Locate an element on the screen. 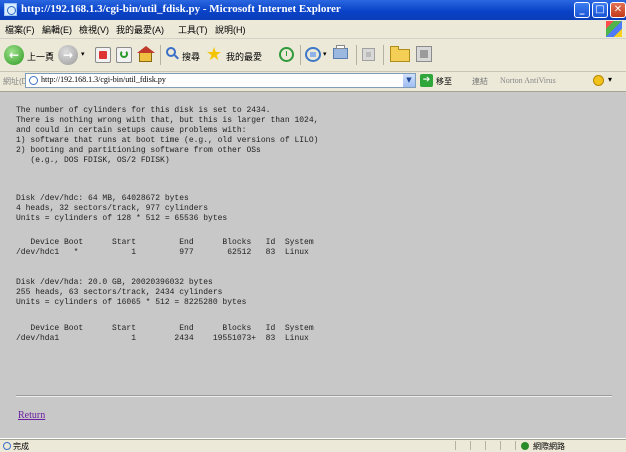 The width and height of the screenshot is (626, 452). menu-tools: 工具(T) is located at coordinates (193, 29).